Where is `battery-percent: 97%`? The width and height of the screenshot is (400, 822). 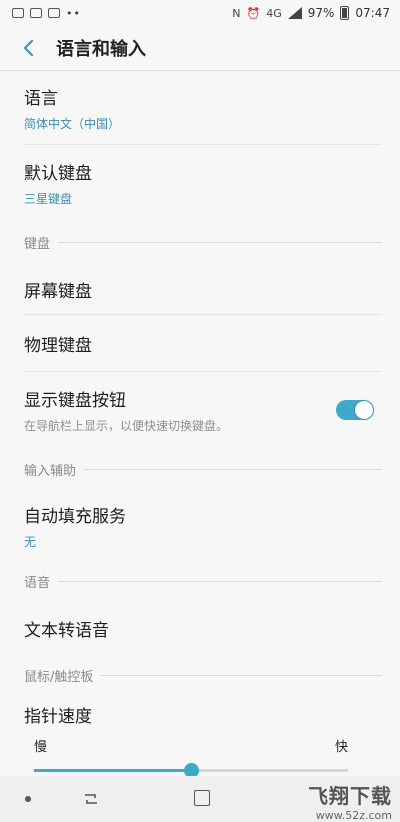
battery-percent: 97% is located at coordinates (321, 13).